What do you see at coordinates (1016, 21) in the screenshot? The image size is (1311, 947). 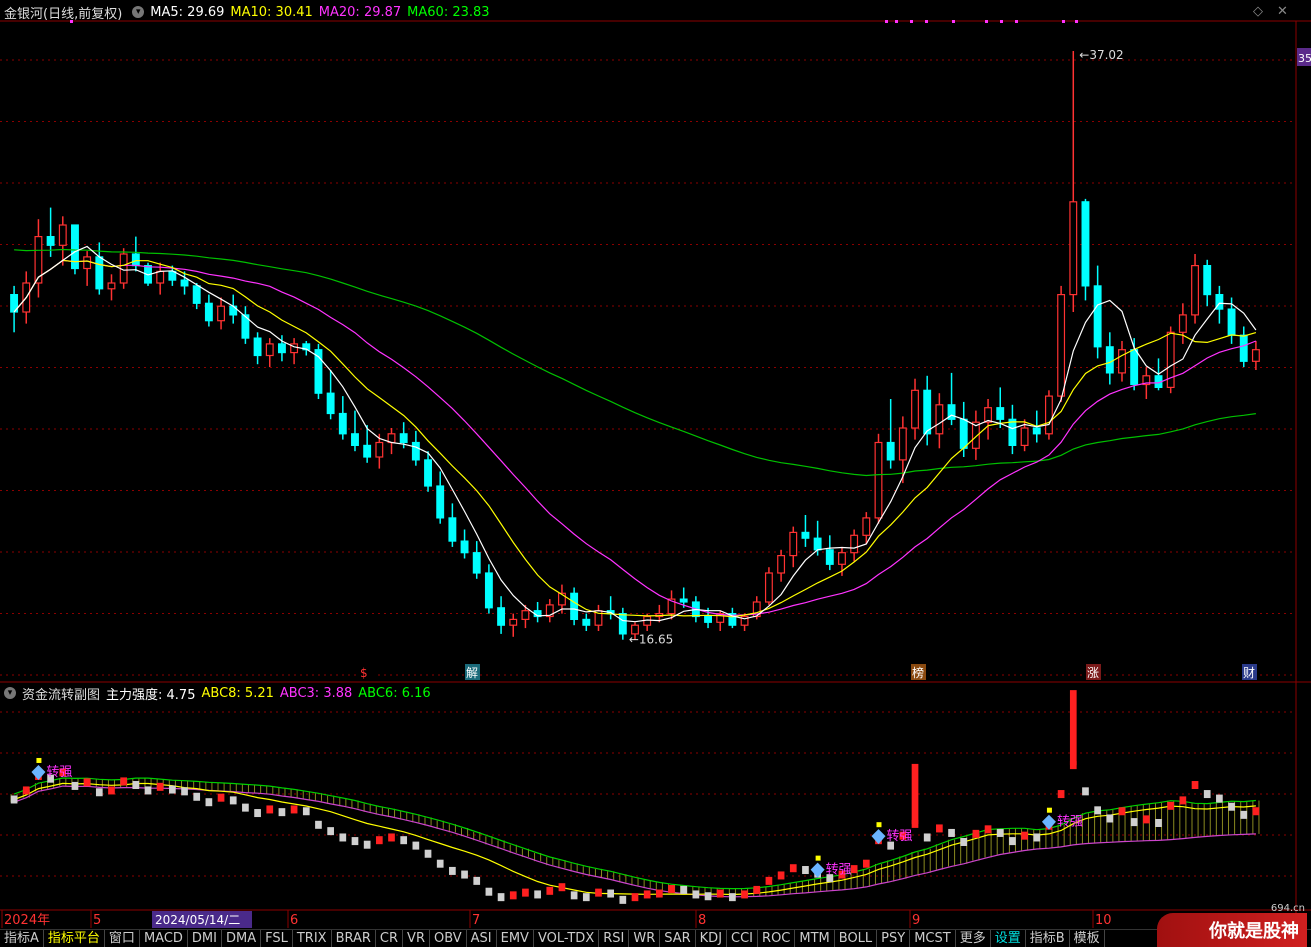 I see `signal-dot` at bounding box center [1016, 21].